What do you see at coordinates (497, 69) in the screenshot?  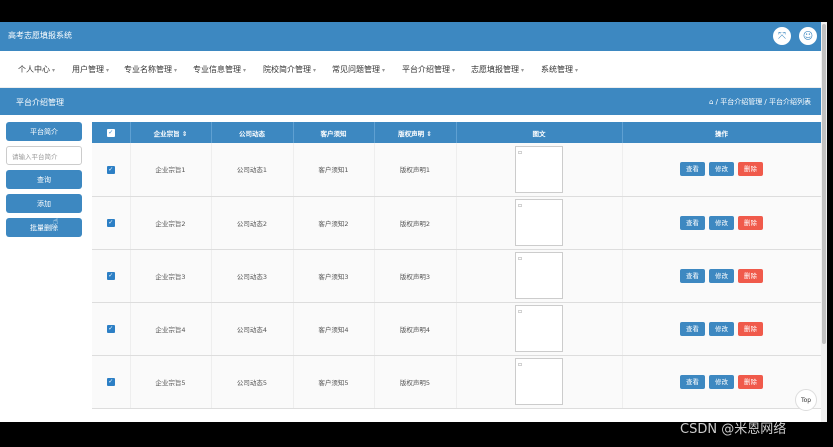 I see `menu-item: 志愿填报管理 ▾` at bounding box center [497, 69].